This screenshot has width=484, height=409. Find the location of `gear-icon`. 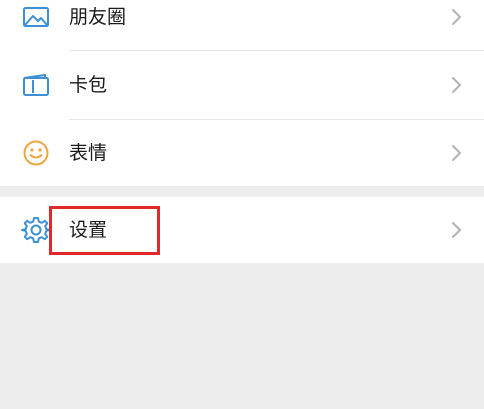

gear-icon is located at coordinates (36, 230).